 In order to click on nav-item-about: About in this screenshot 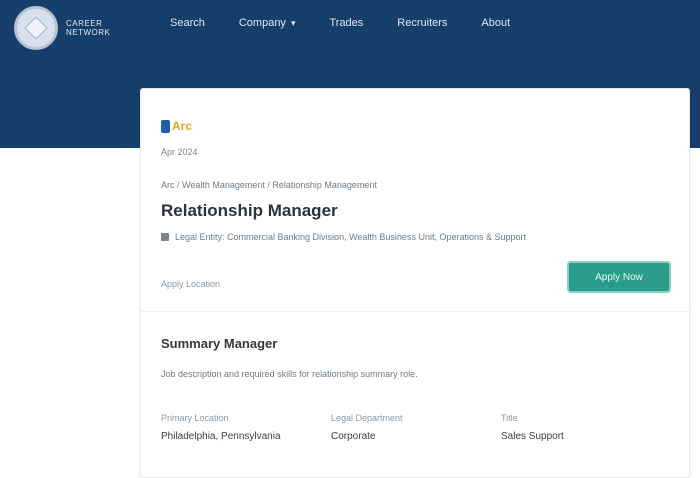, I will do `click(495, 23)`.